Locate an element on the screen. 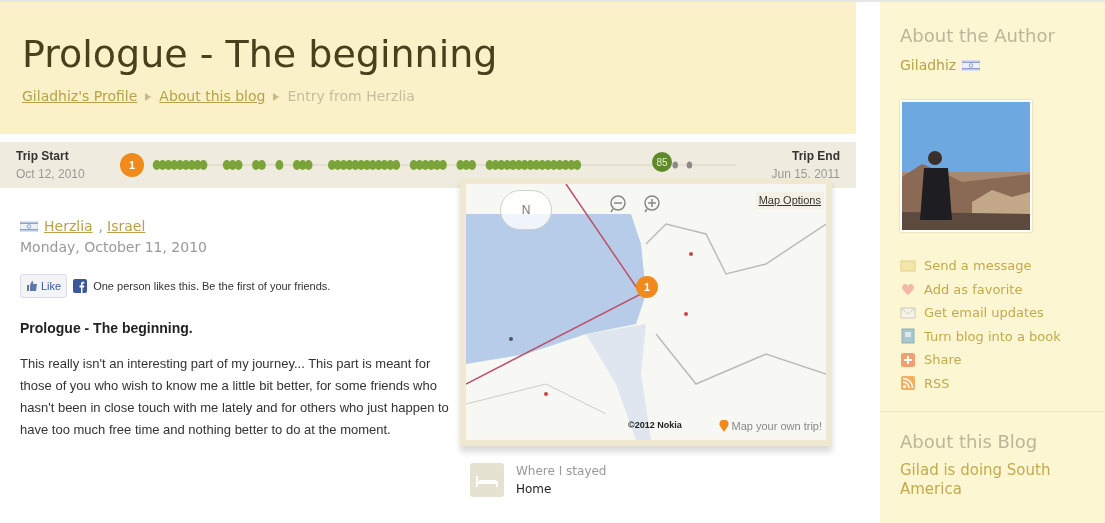 The width and height of the screenshot is (1105, 523). sidebar-action-link: Send a message is located at coordinates (1002, 266).